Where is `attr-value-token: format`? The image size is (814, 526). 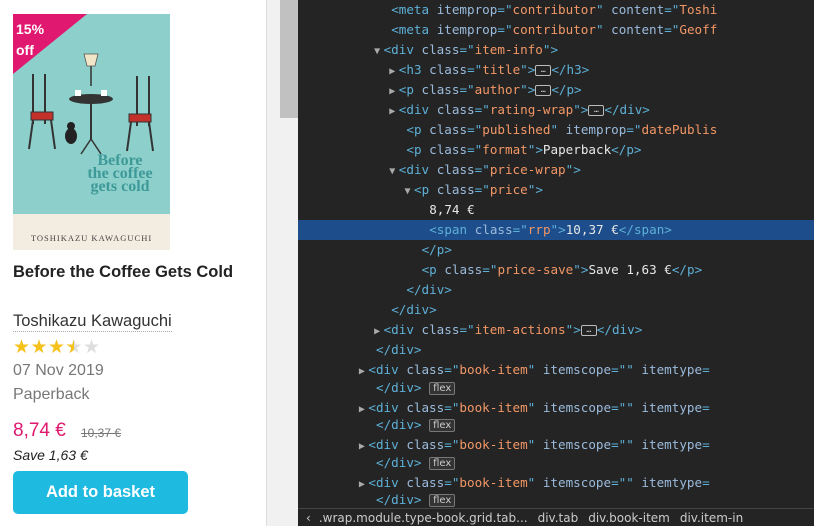 attr-value-token: format is located at coordinates (505, 149).